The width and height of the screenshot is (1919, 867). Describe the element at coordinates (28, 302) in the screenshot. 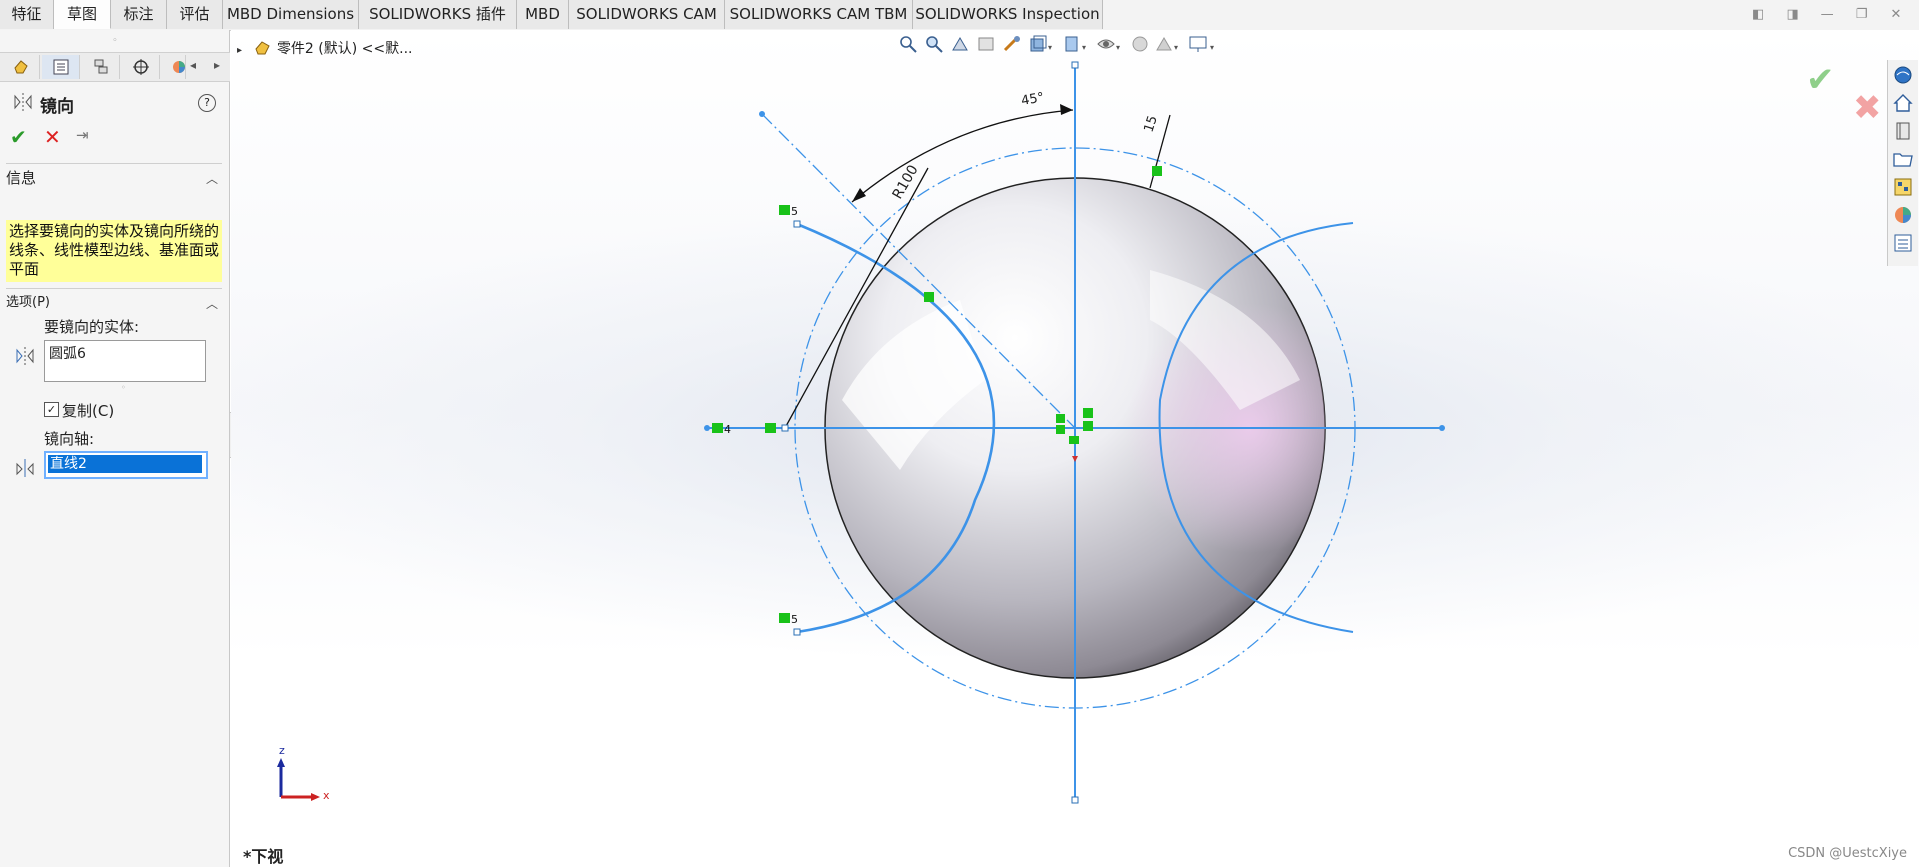

I see `options-section-title: 选项(P)` at that location.